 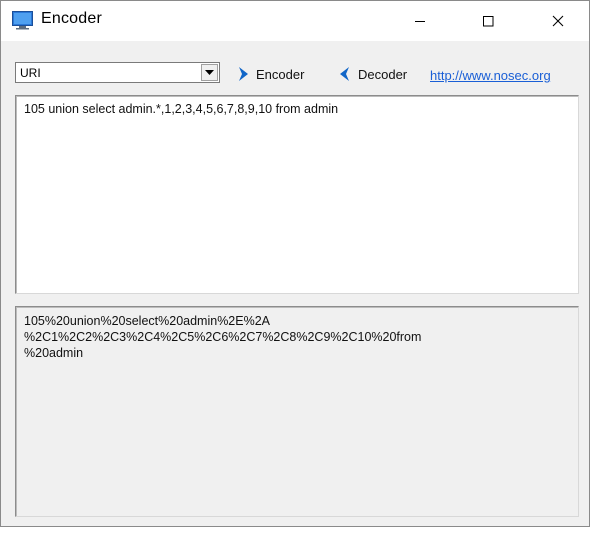 I want to click on mode-select: URI, so click(x=117, y=72).